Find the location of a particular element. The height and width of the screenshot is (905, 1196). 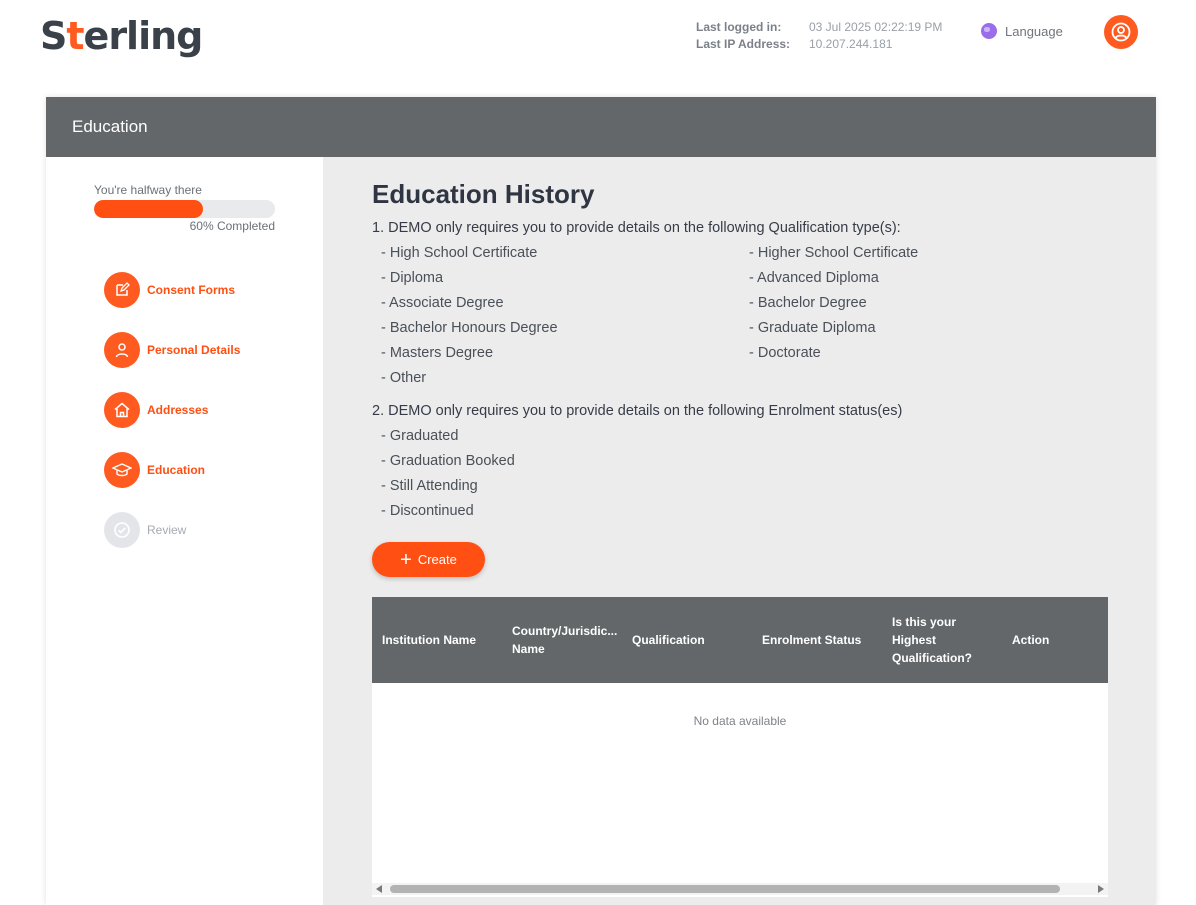

qualification-item: - Other is located at coordinates (404, 378).